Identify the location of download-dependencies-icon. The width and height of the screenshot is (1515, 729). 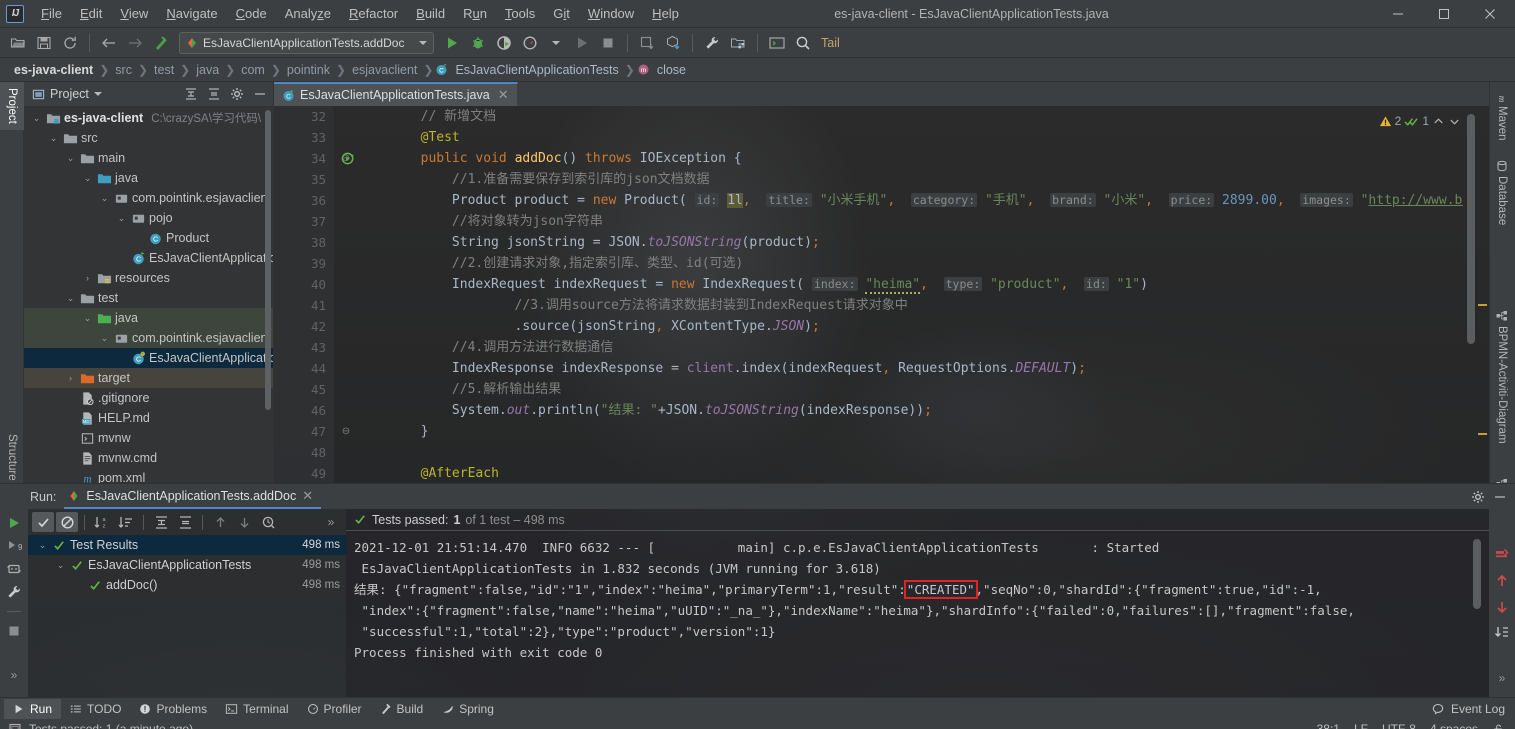
(673, 43).